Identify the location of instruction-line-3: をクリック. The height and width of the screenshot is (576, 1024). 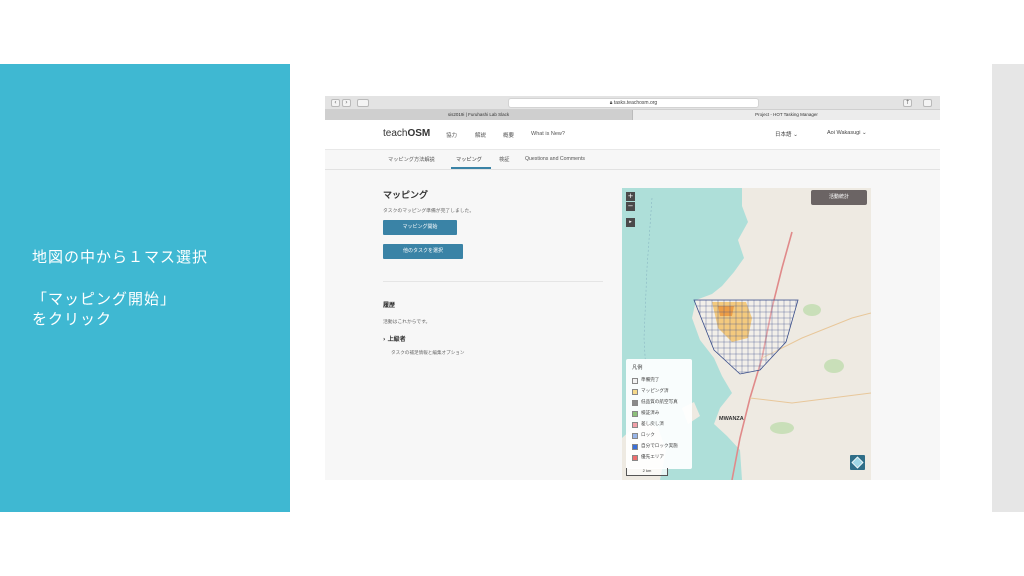
(72, 319).